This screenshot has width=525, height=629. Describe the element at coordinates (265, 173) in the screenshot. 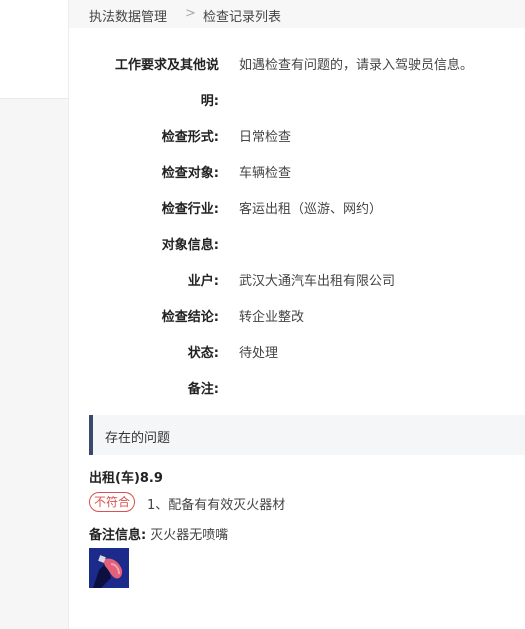

I see `field-value: 车辆检查` at that location.